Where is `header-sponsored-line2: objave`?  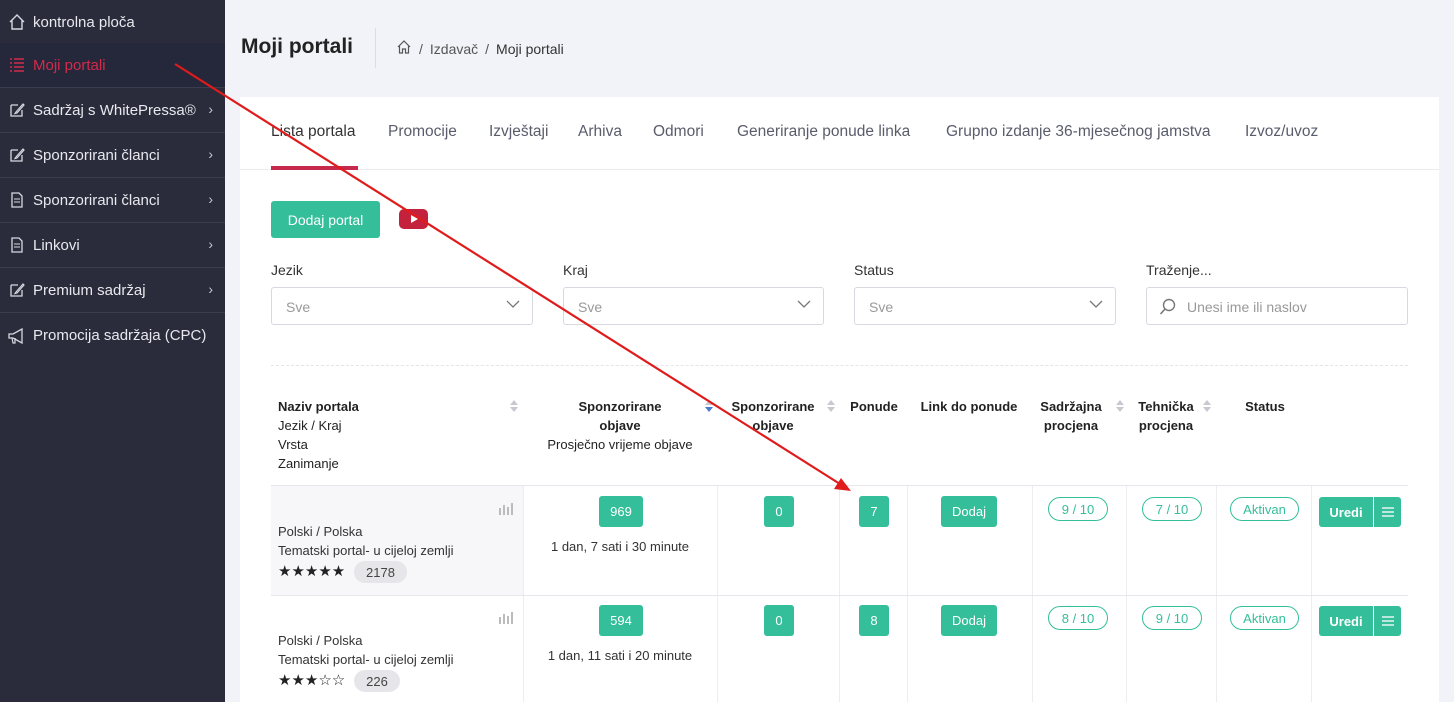
header-sponsored-line2: objave is located at coordinates (620, 425).